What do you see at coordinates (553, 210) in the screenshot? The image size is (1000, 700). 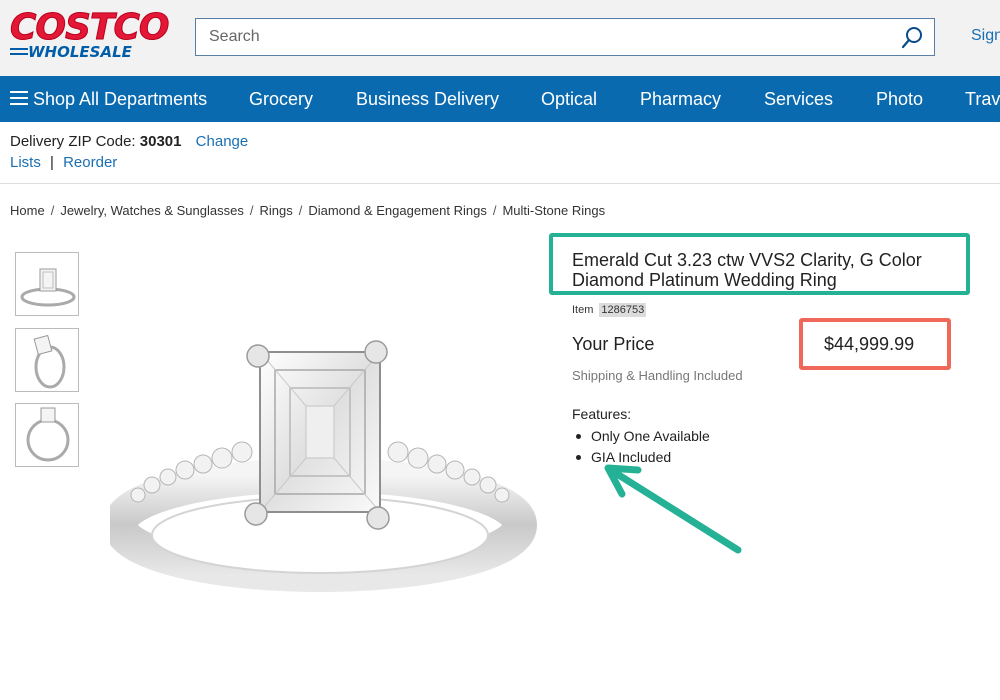 I see `breadcrumb-multi-stone: Multi-Stone Rings` at bounding box center [553, 210].